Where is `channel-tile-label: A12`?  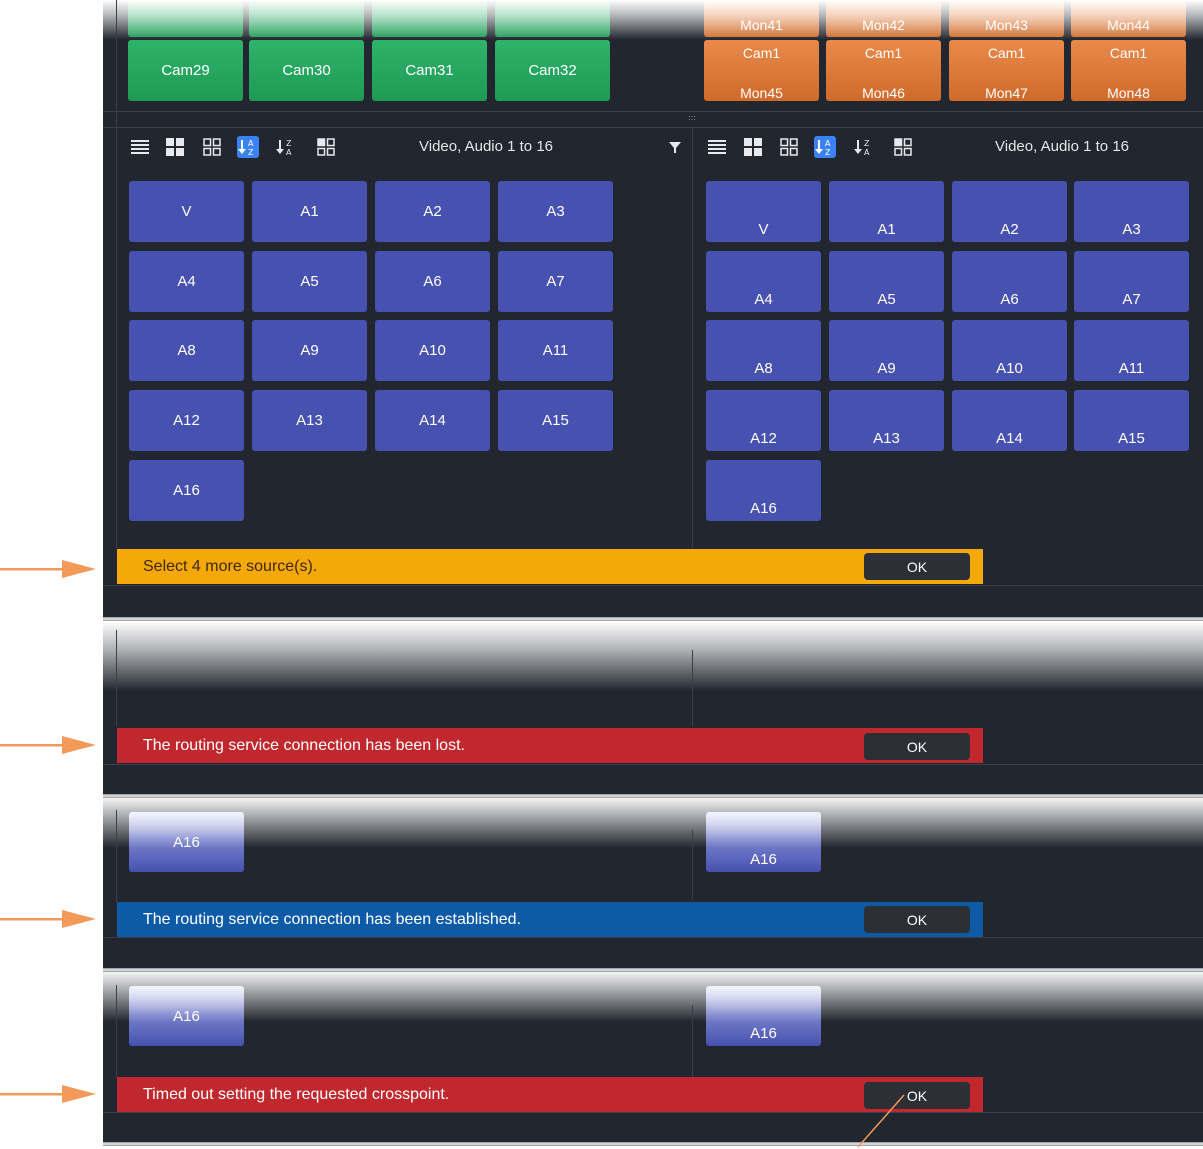
channel-tile-label: A12 is located at coordinates (186, 420).